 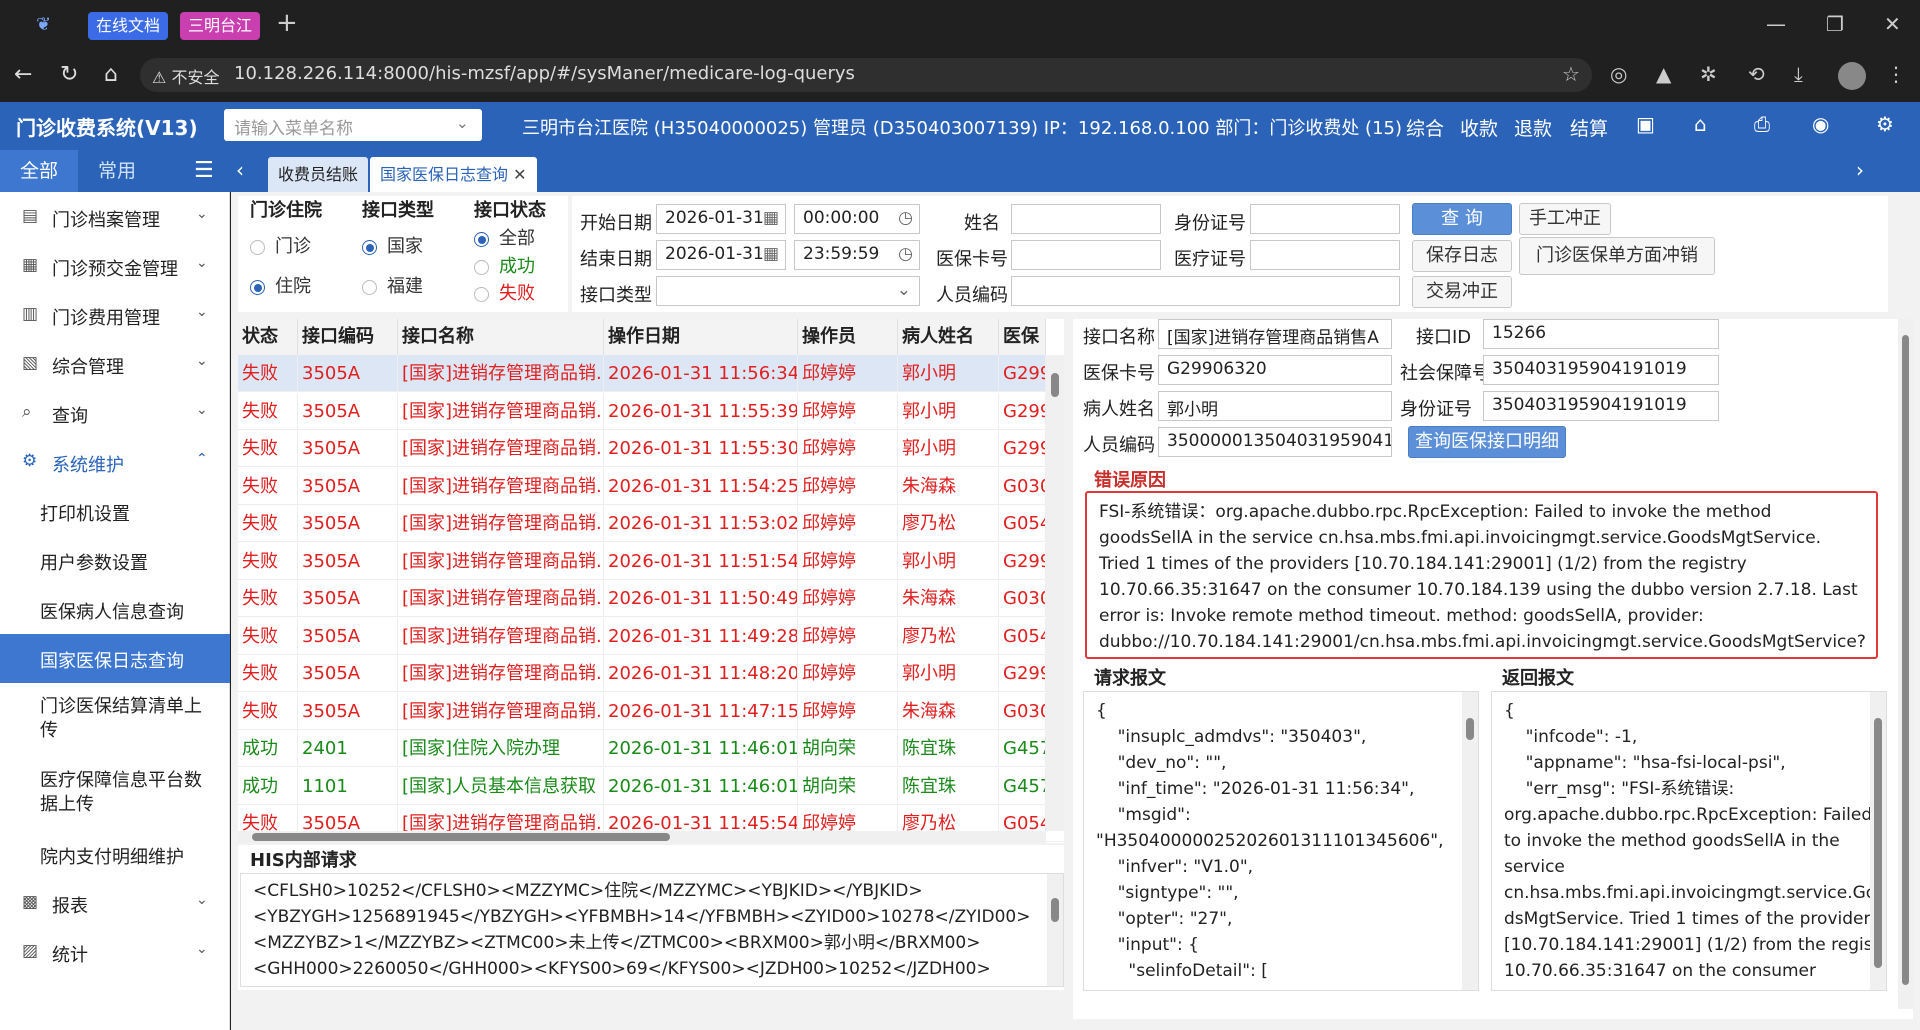 What do you see at coordinates (1663, 74) in the screenshot?
I see `extension-2-icon: ▲` at bounding box center [1663, 74].